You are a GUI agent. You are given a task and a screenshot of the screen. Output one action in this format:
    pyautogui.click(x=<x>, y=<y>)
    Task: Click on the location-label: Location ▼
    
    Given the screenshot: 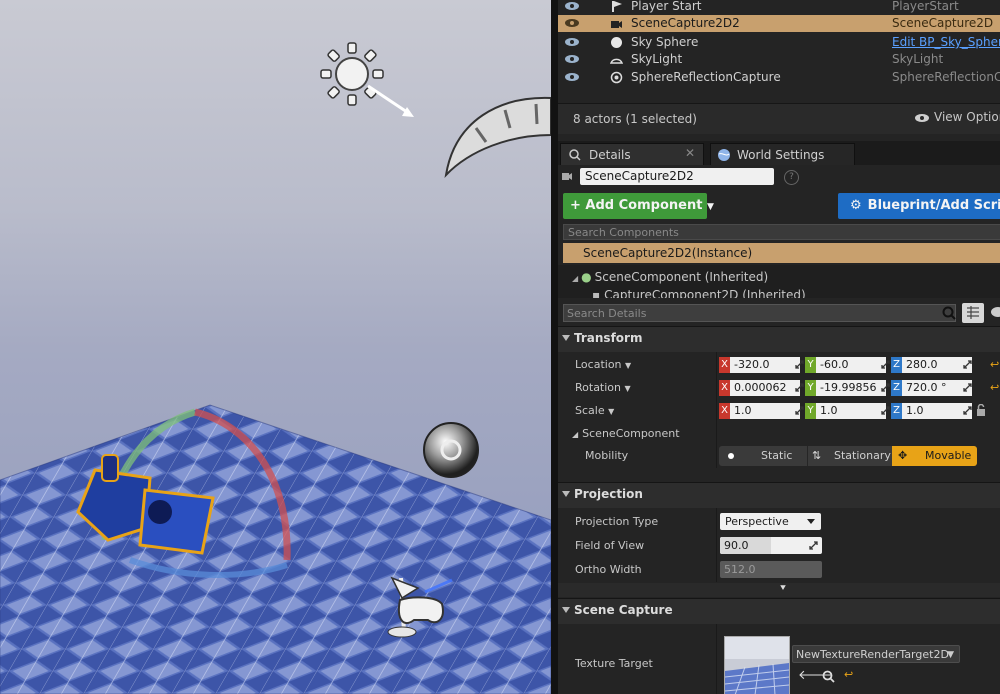 What is the action you would take?
    pyautogui.click(x=603, y=364)
    